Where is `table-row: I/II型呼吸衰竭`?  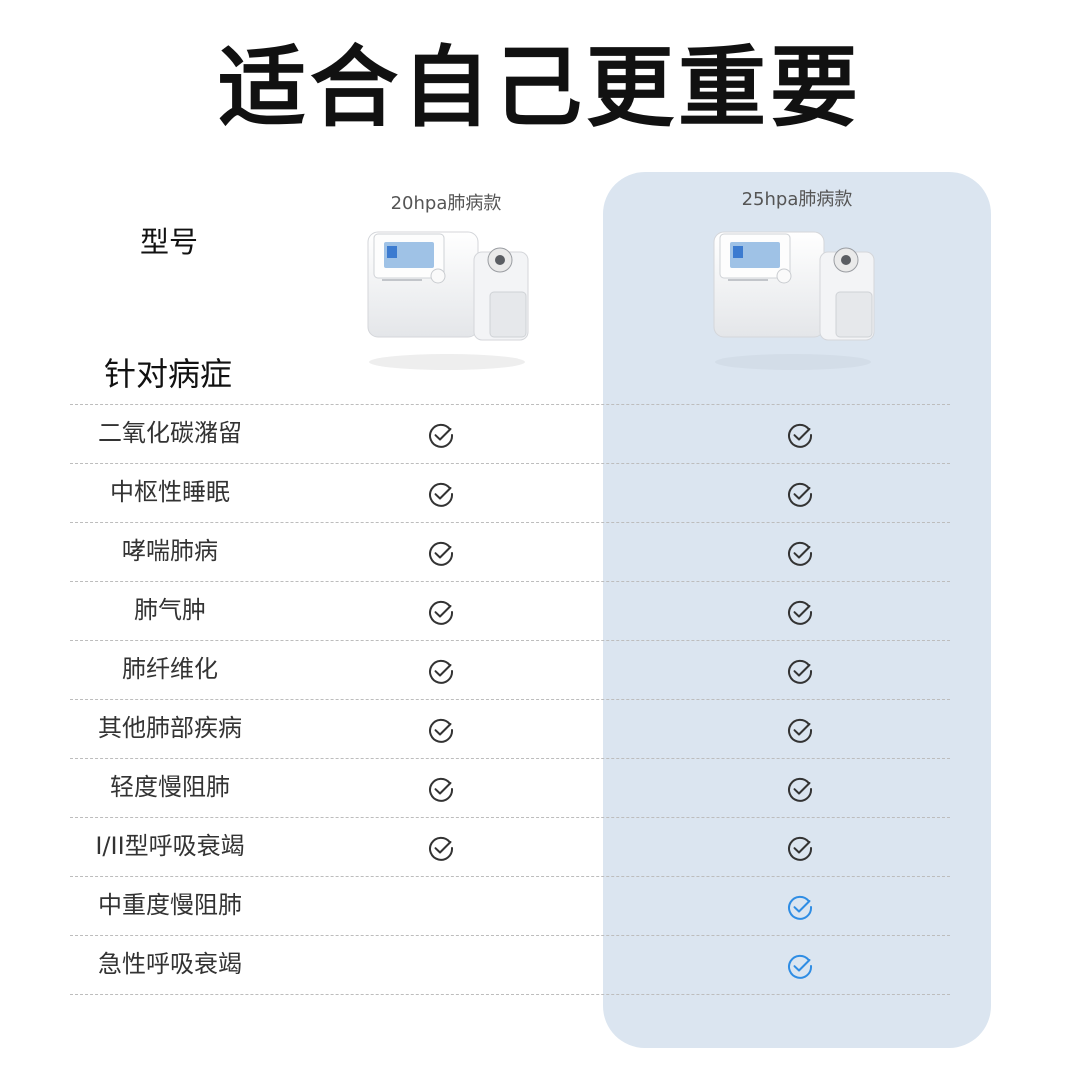
table-row: I/II型呼吸衰竭 is located at coordinates (510, 847).